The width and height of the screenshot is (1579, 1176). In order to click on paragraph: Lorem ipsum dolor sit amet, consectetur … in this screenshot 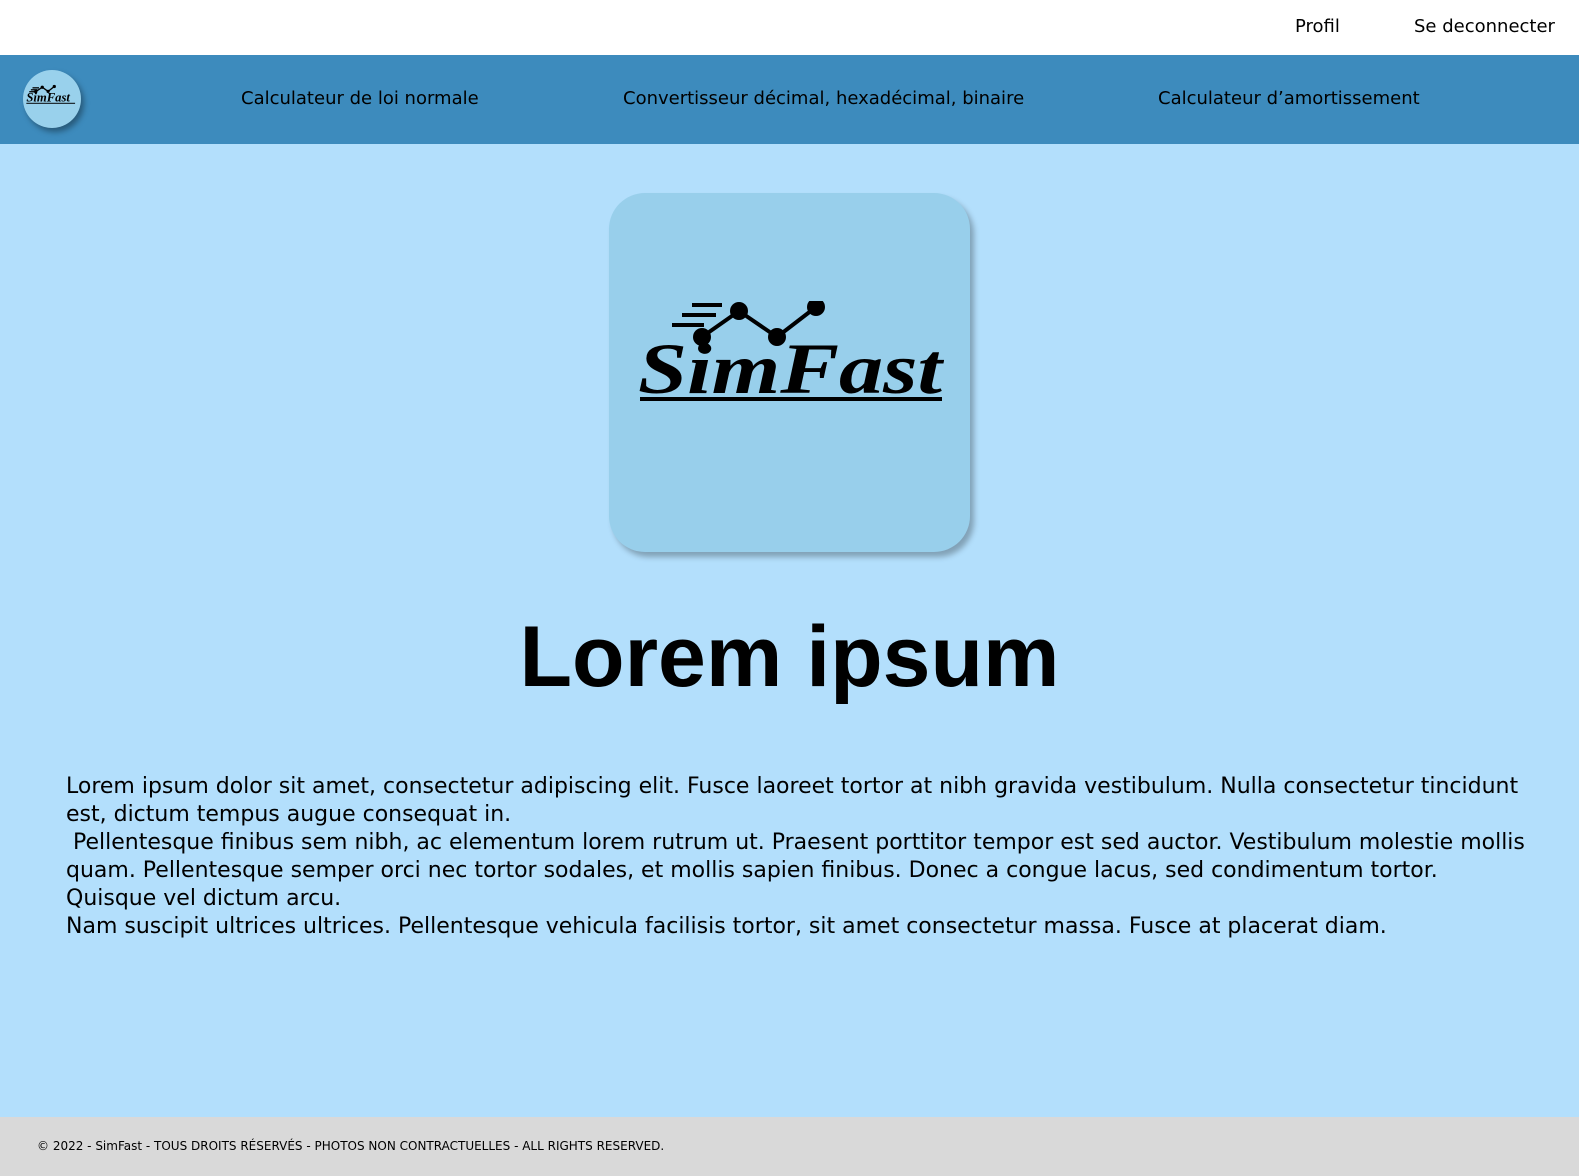, I will do `click(796, 800)`.